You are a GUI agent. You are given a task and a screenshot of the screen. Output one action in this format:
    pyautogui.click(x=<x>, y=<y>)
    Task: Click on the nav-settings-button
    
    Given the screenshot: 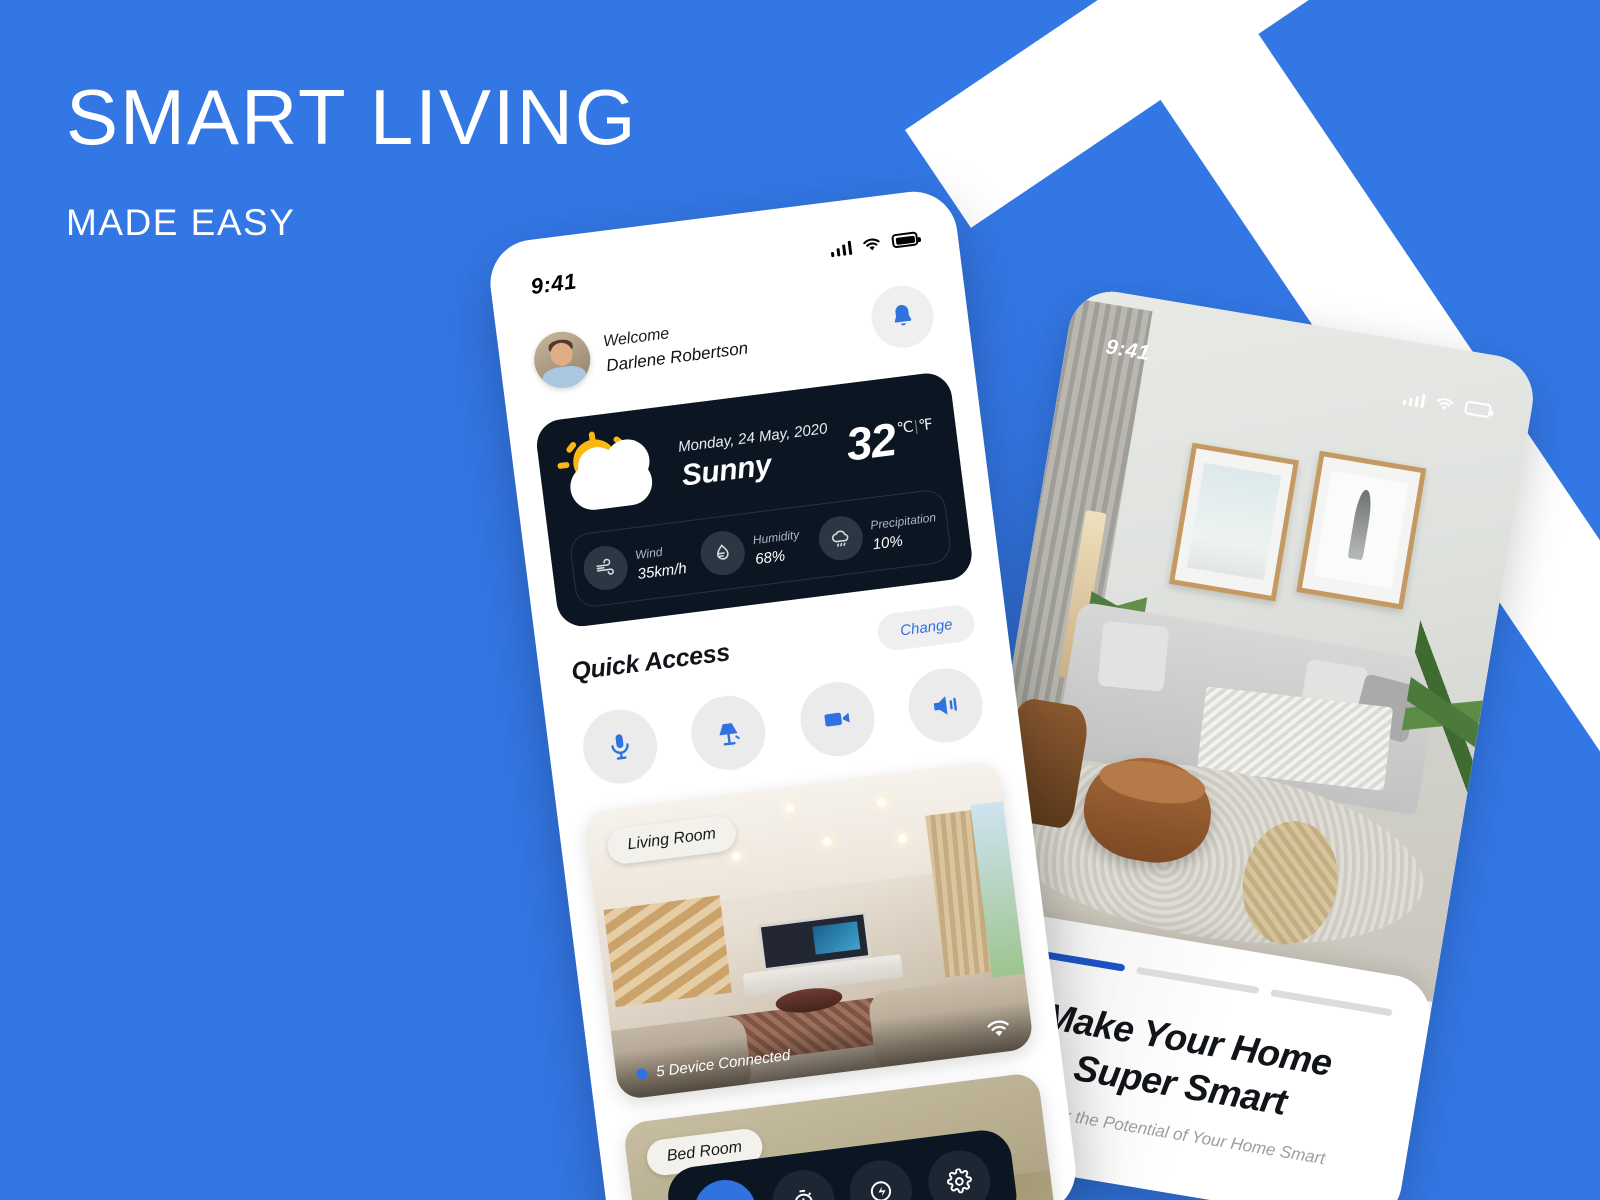 What is the action you would take?
    pyautogui.click(x=959, y=1173)
    